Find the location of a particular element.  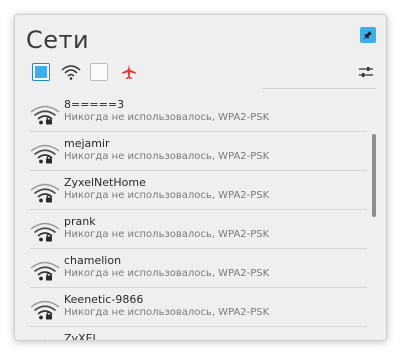

wifi-toggle-icon is located at coordinates (71, 72).